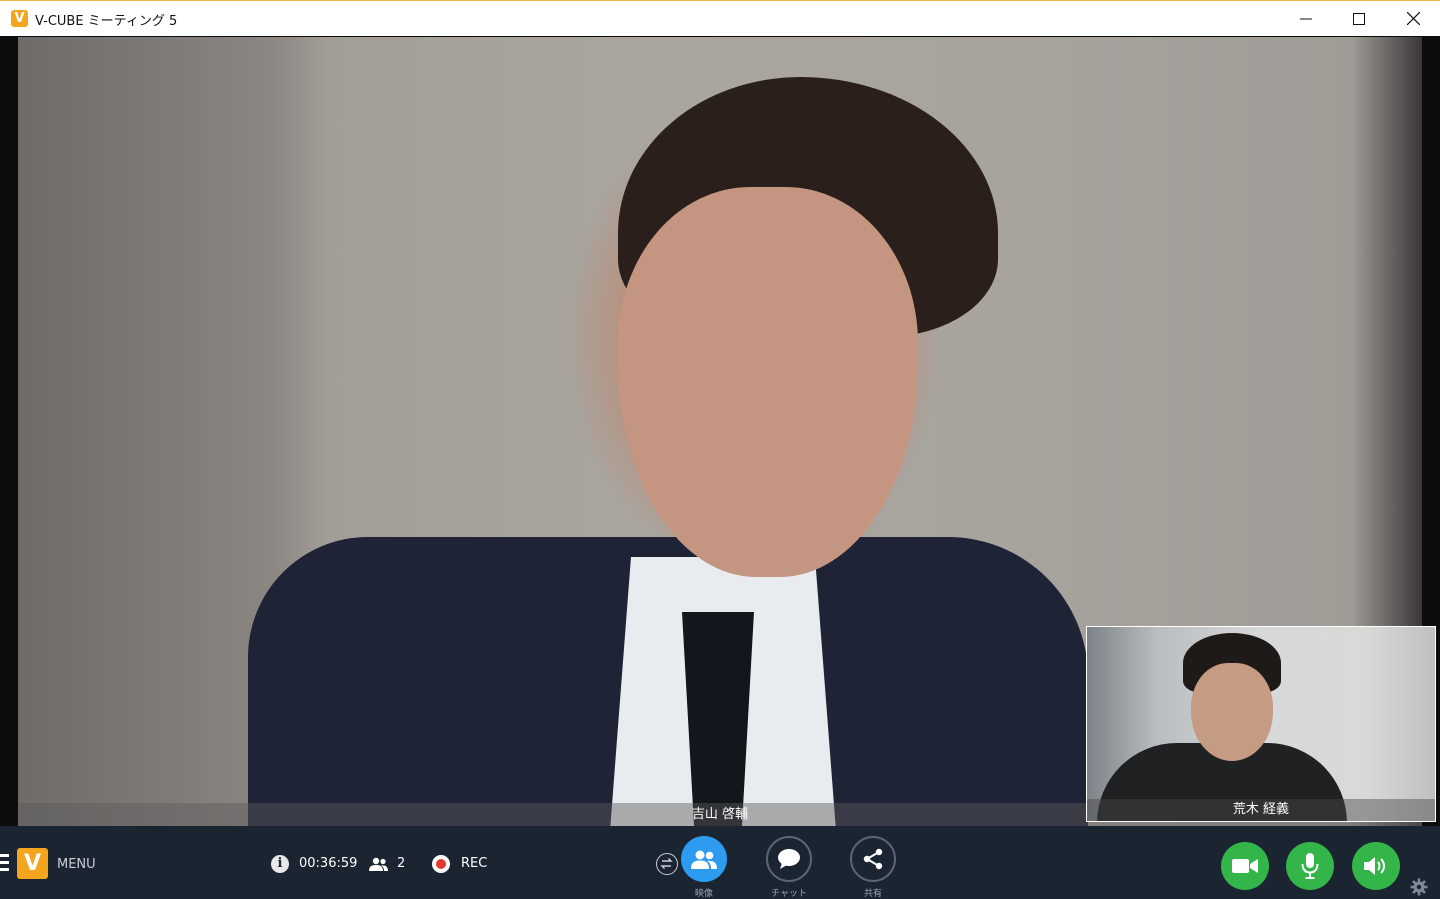 The height and width of the screenshot is (899, 1440). I want to click on speaker-face, so click(768, 382).